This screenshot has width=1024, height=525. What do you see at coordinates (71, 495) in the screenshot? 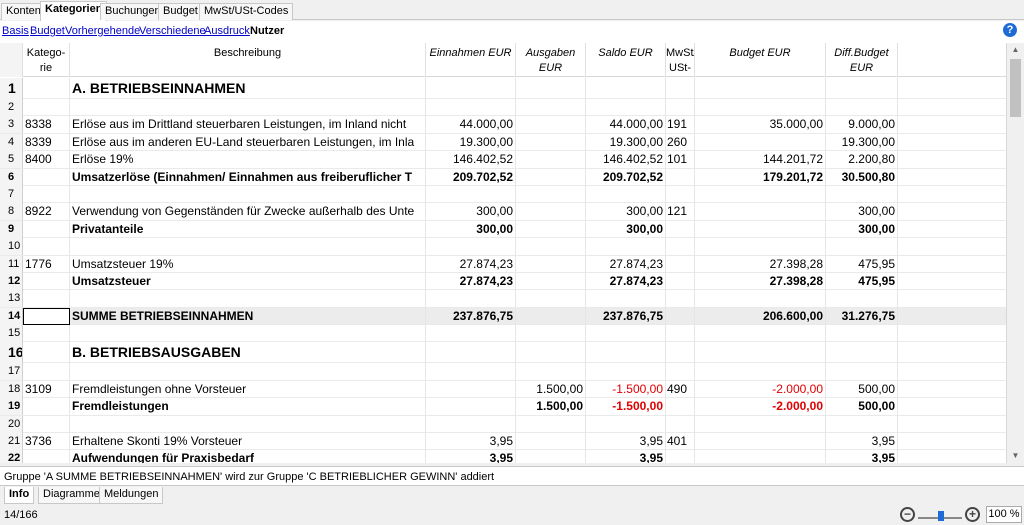
I see `tab-diagramme: Diagramme` at bounding box center [71, 495].